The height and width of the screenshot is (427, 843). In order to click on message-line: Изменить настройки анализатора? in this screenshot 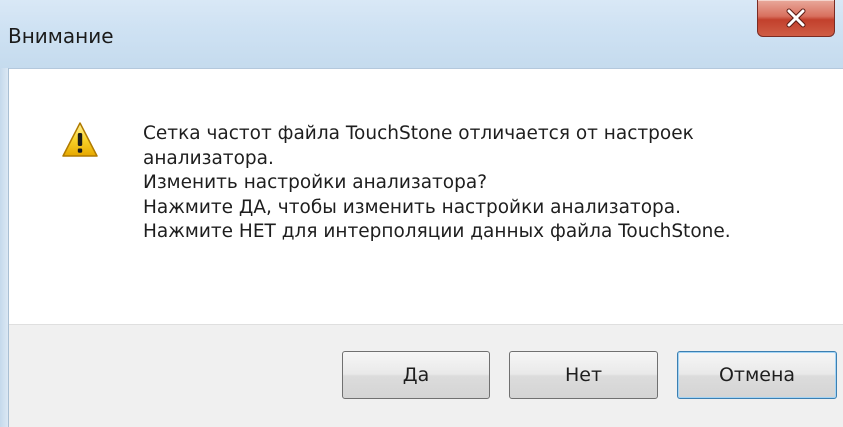, I will do `click(315, 182)`.